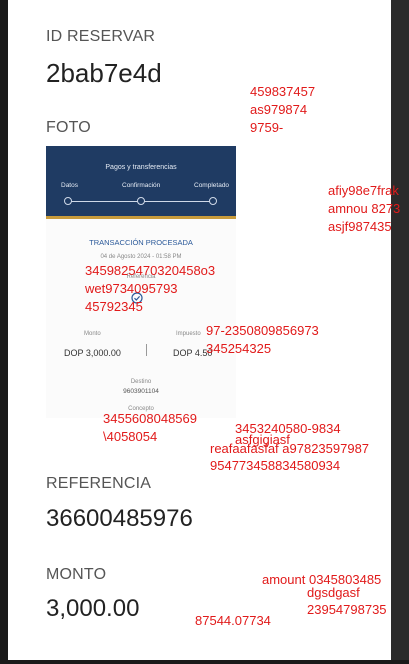 The image size is (409, 664). What do you see at coordinates (400, 332) in the screenshot?
I see `scrollbar-track` at bounding box center [400, 332].